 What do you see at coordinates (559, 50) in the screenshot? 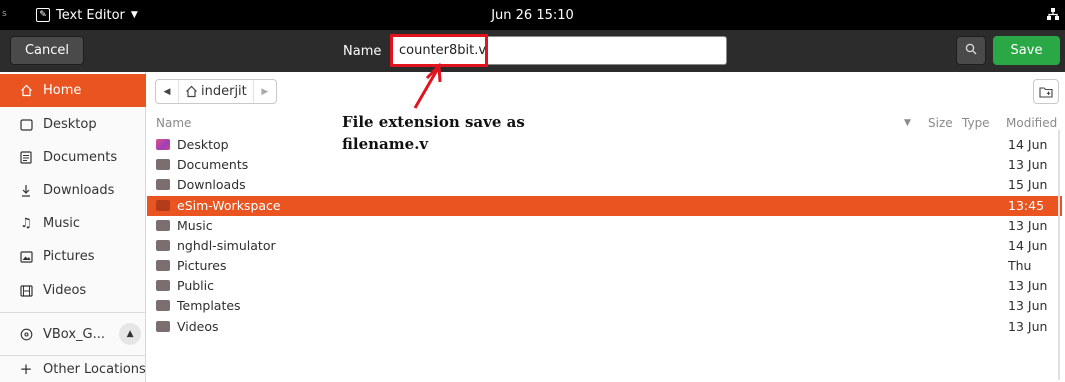
I see `filename-input: counter8bit.v` at bounding box center [559, 50].